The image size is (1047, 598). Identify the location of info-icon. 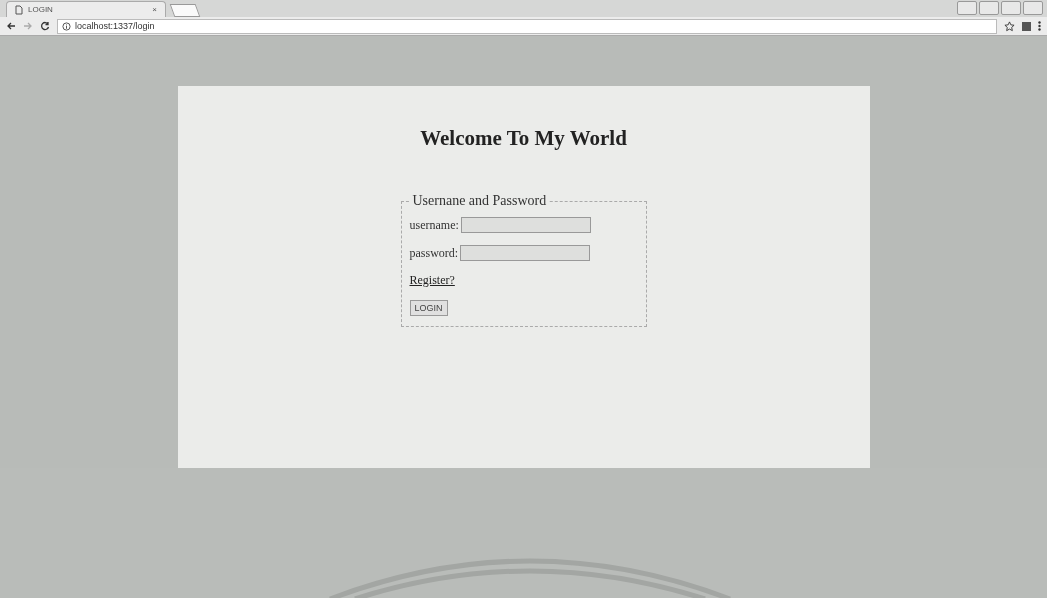
(66, 26).